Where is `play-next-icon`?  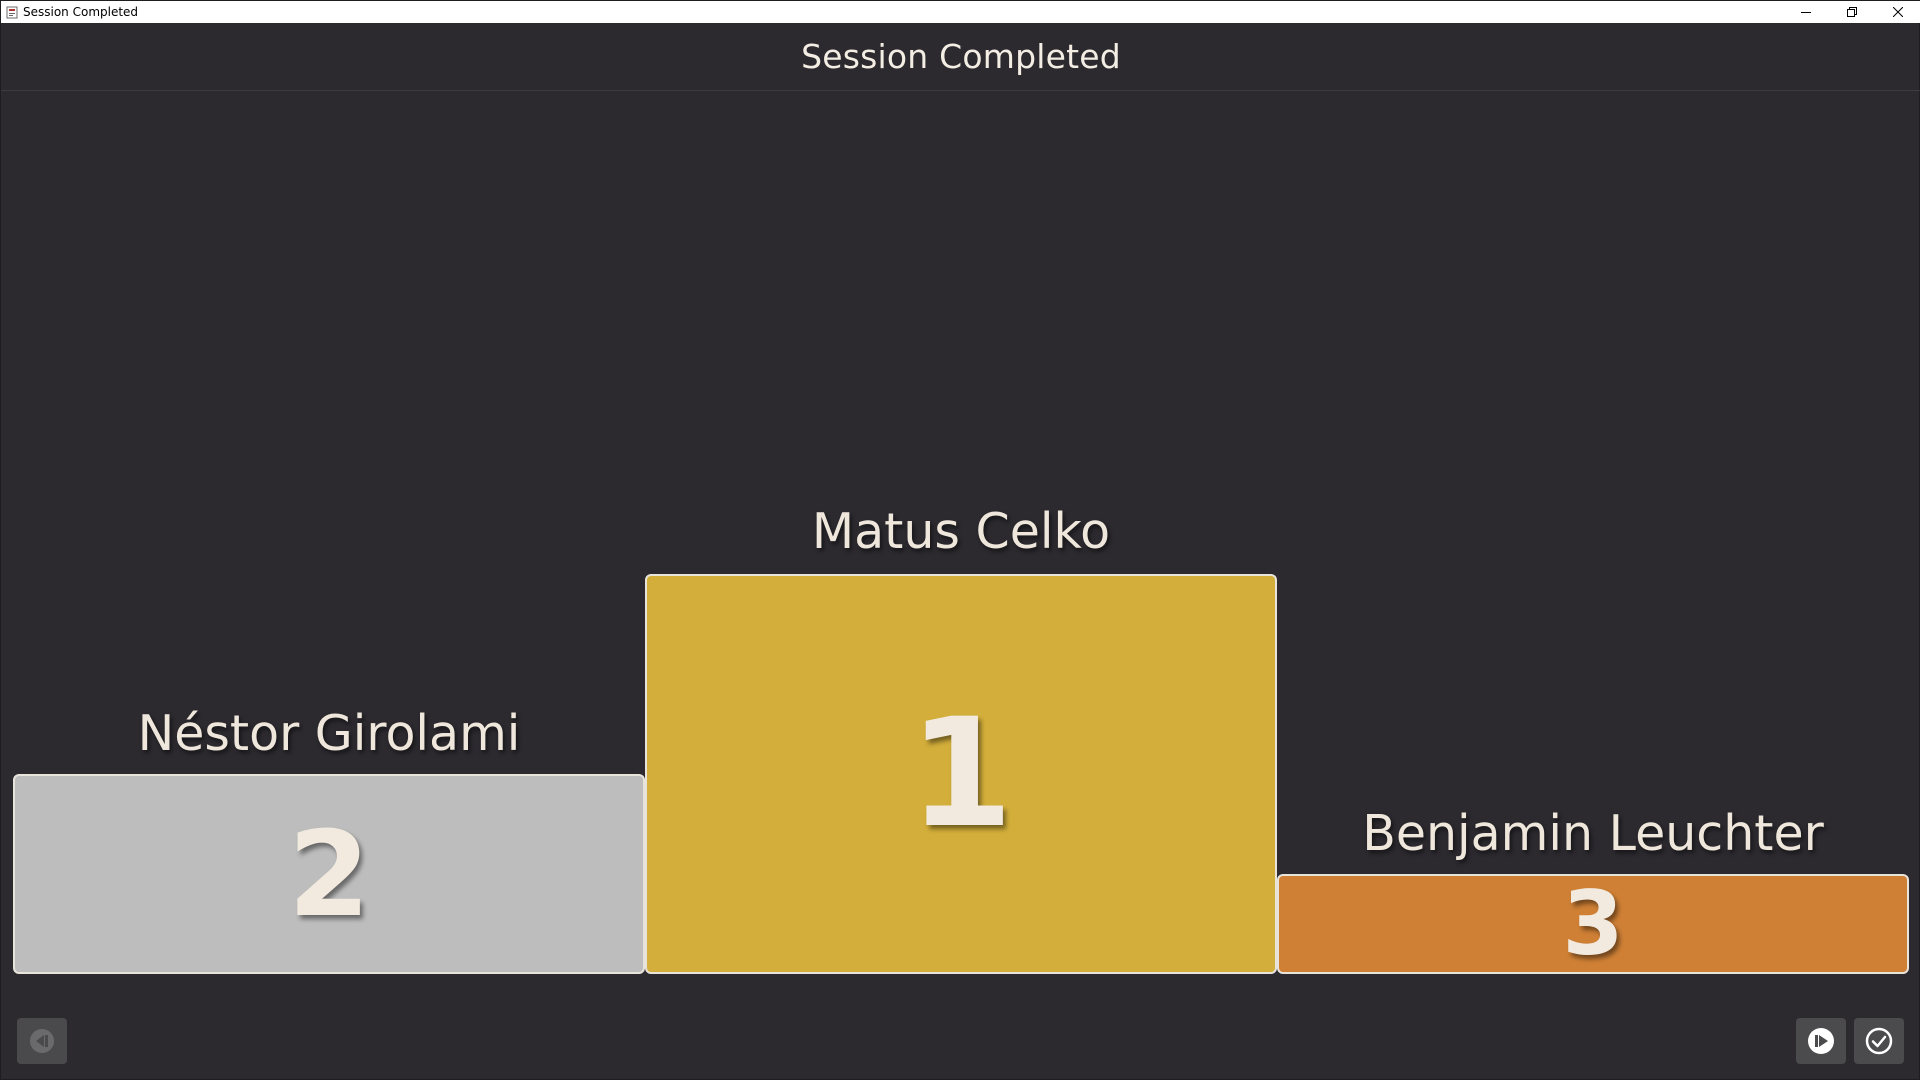 play-next-icon is located at coordinates (1821, 1041).